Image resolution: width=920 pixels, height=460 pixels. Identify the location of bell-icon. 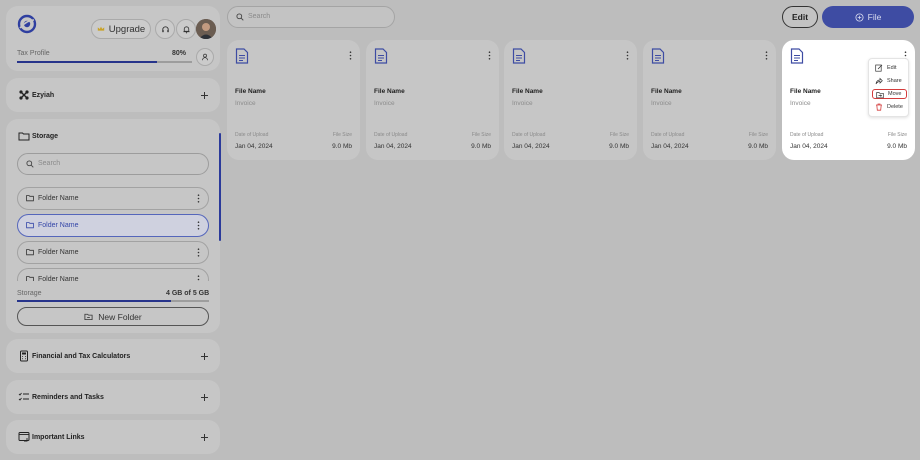
(186, 29).